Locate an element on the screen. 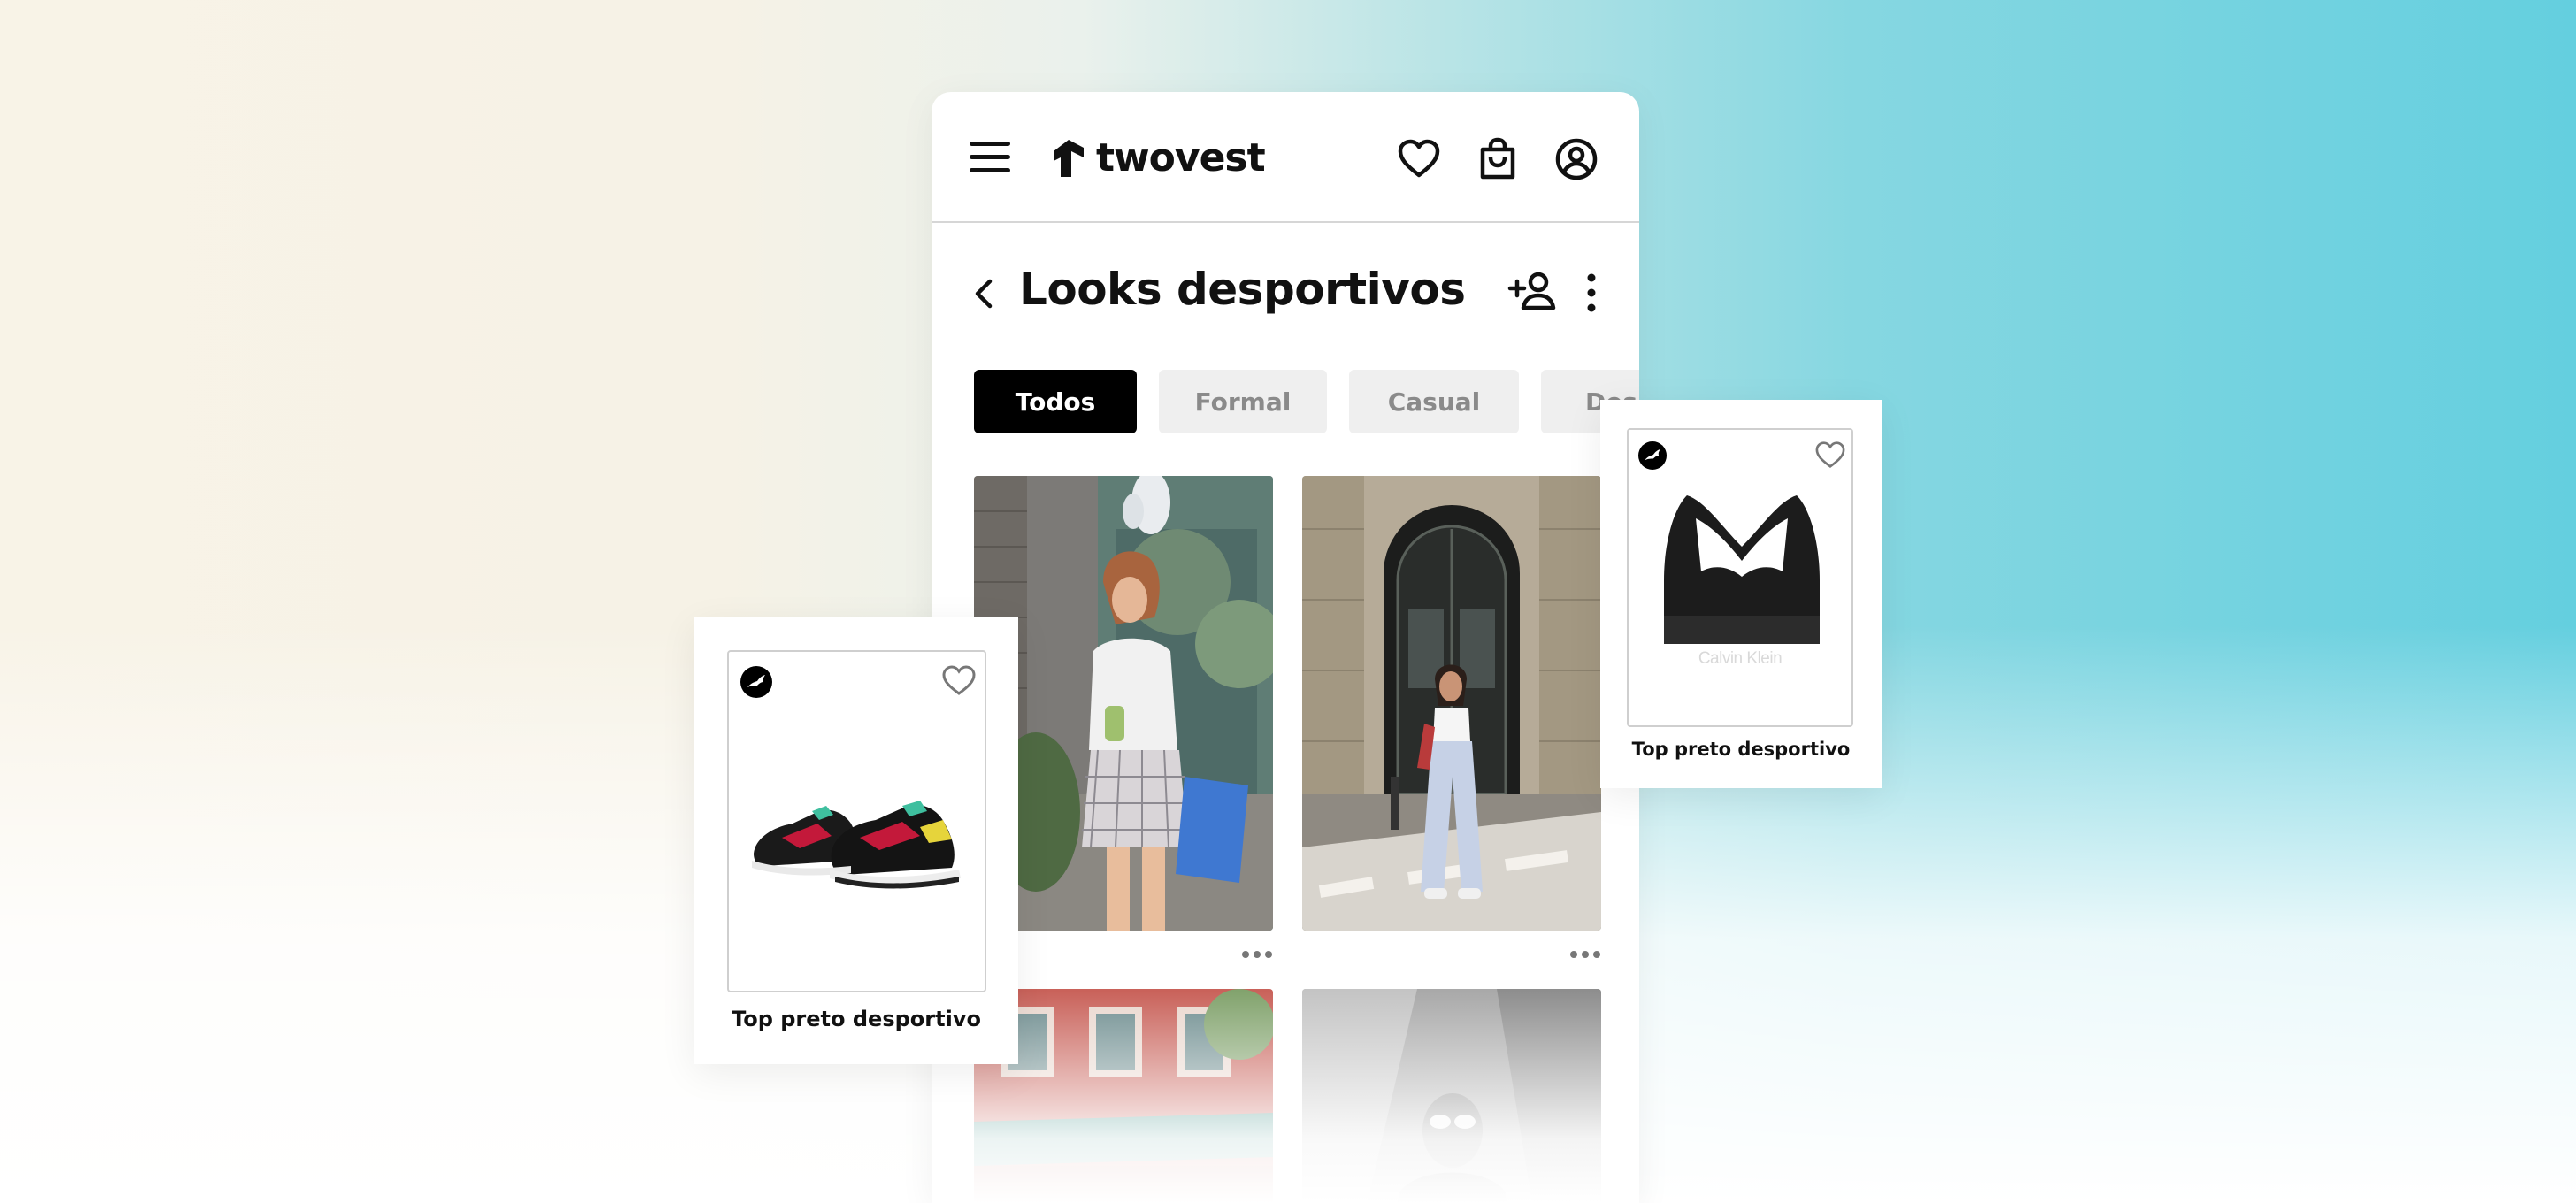  more-vertical-icon is located at coordinates (1591, 293).